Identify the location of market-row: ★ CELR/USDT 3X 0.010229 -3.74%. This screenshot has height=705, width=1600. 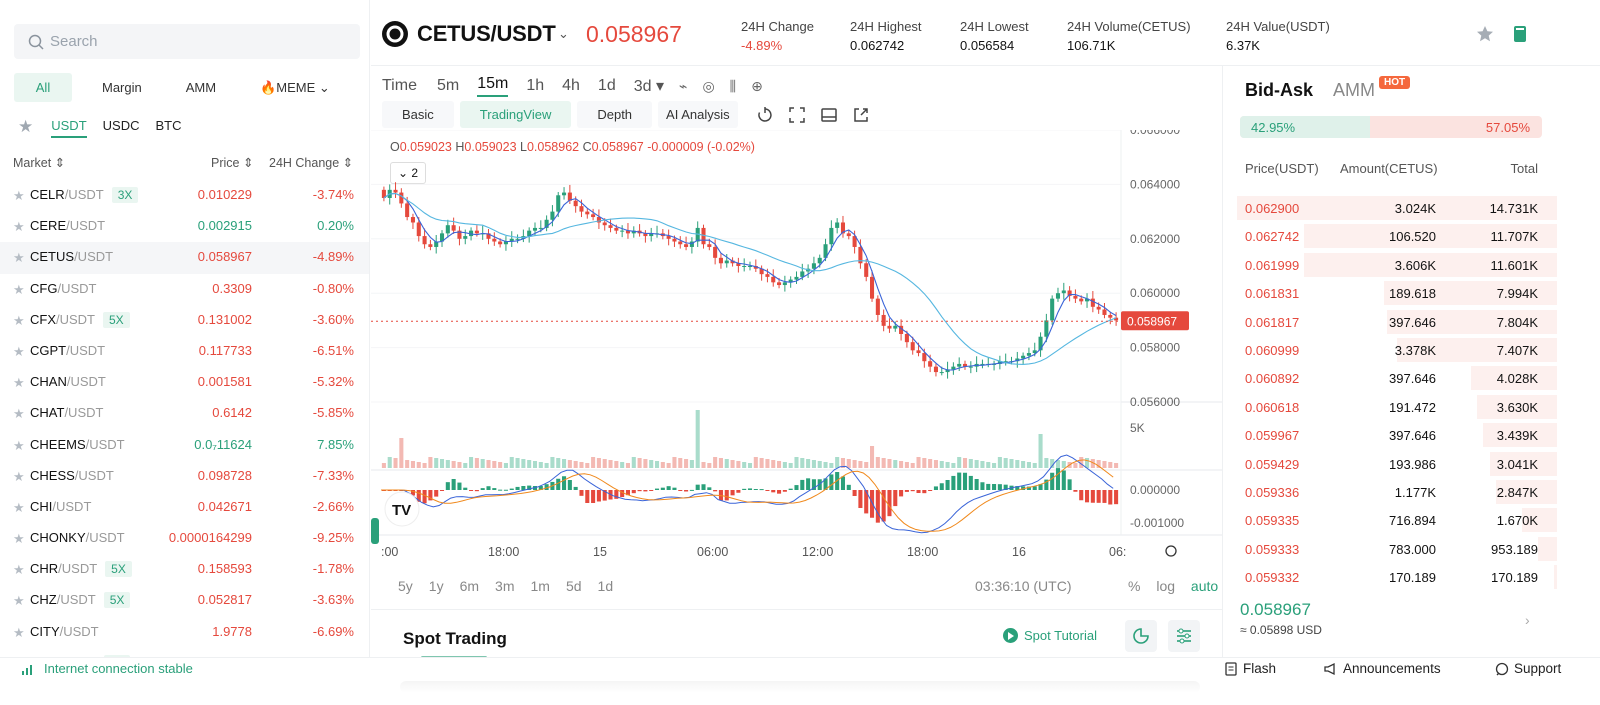
(184, 195).